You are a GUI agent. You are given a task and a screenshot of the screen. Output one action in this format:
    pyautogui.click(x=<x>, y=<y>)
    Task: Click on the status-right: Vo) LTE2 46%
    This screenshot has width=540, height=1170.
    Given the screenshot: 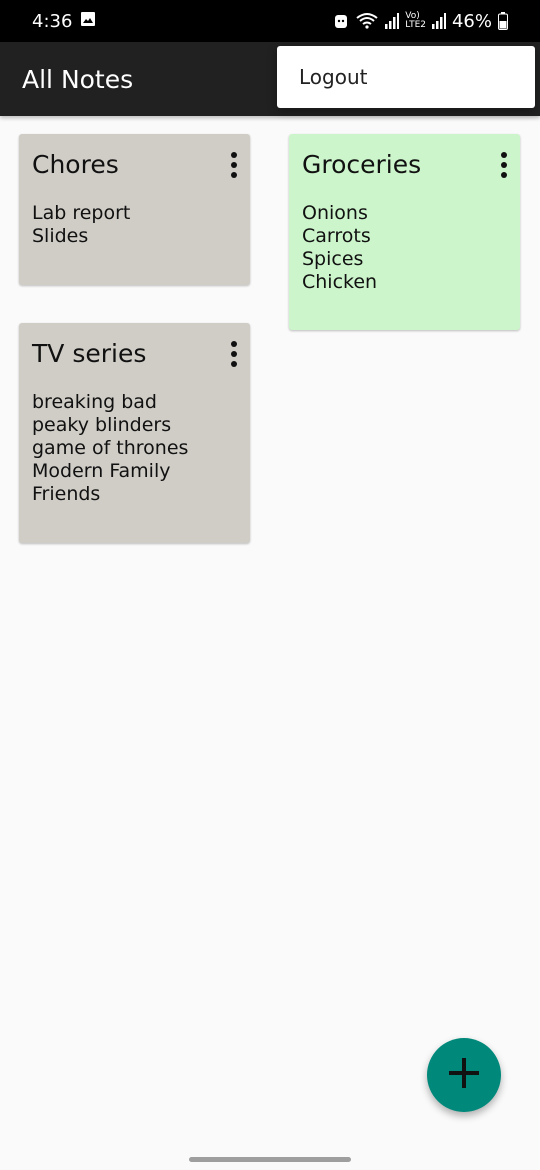 What is the action you would take?
    pyautogui.click(x=420, y=21)
    